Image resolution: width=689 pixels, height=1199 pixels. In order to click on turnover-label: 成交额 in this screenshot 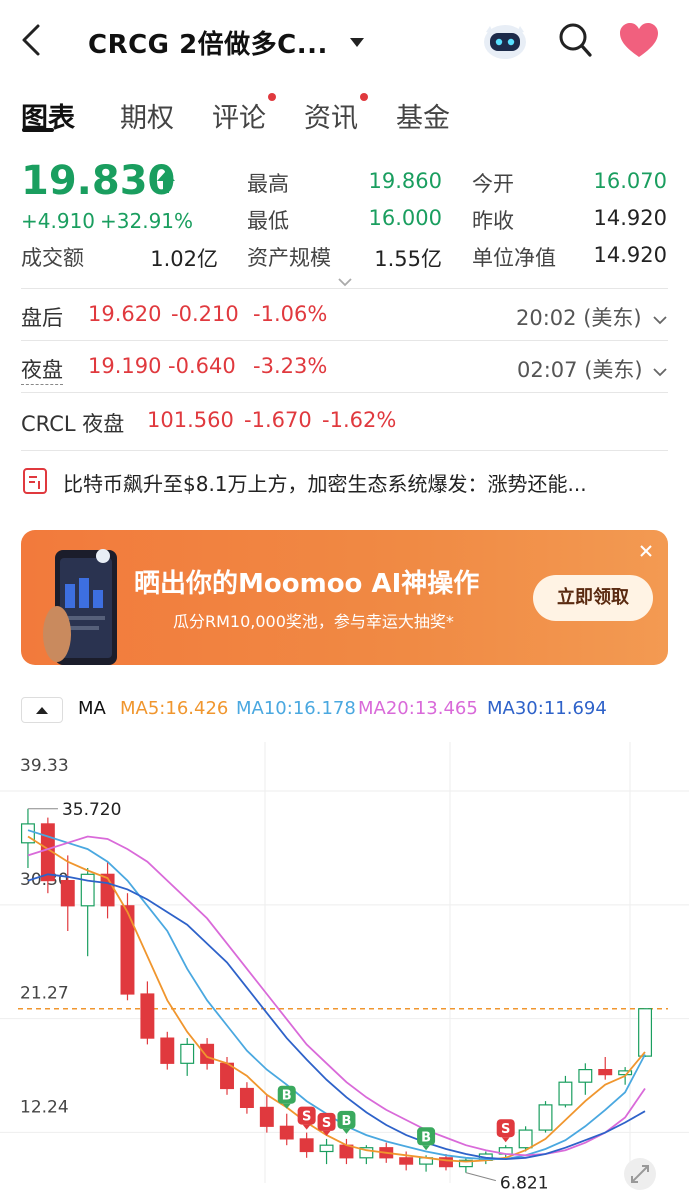, I will do `click(52, 258)`.